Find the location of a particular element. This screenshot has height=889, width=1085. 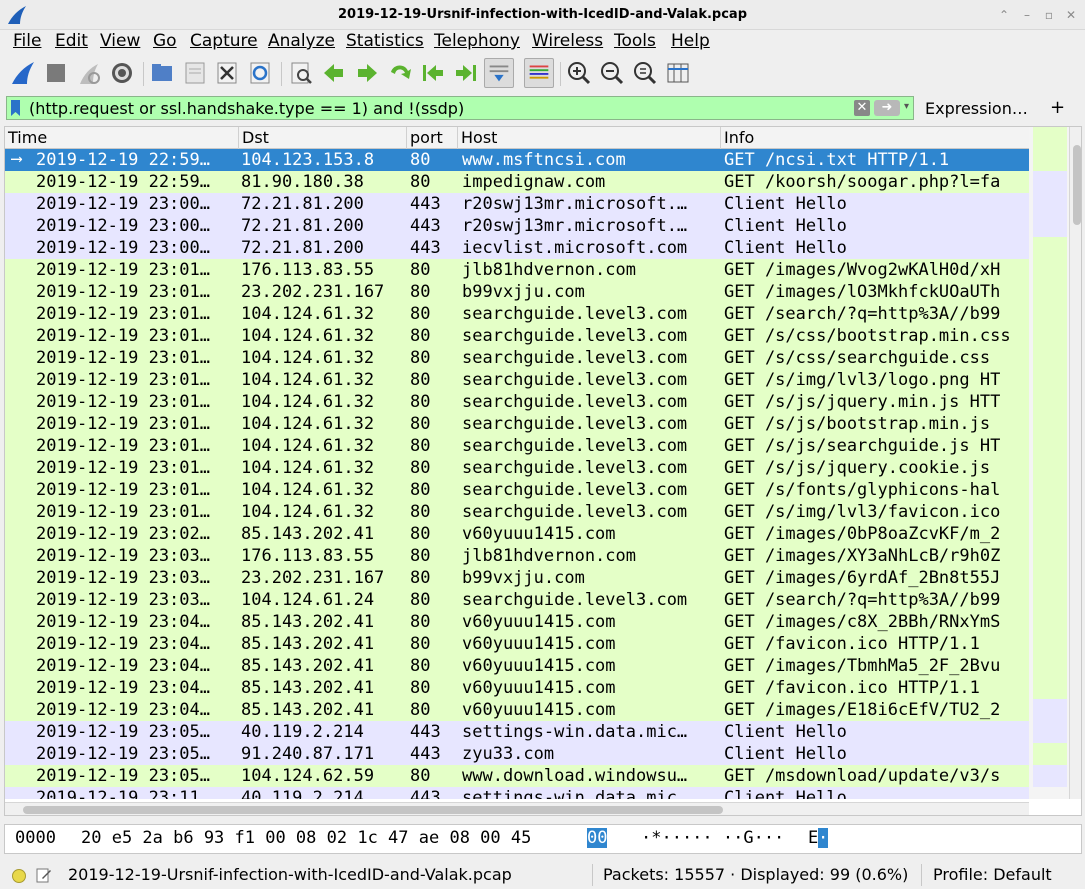

menu-analyze: Analyze is located at coordinates (301, 41).